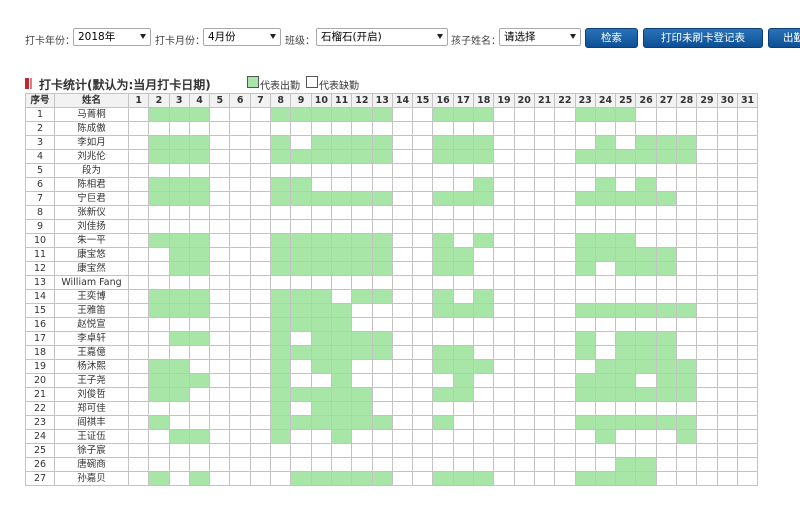 Image resolution: width=800 pixels, height=516 pixels. What do you see at coordinates (281, 100) in the screenshot?
I see `header-day-8: 8` at bounding box center [281, 100].